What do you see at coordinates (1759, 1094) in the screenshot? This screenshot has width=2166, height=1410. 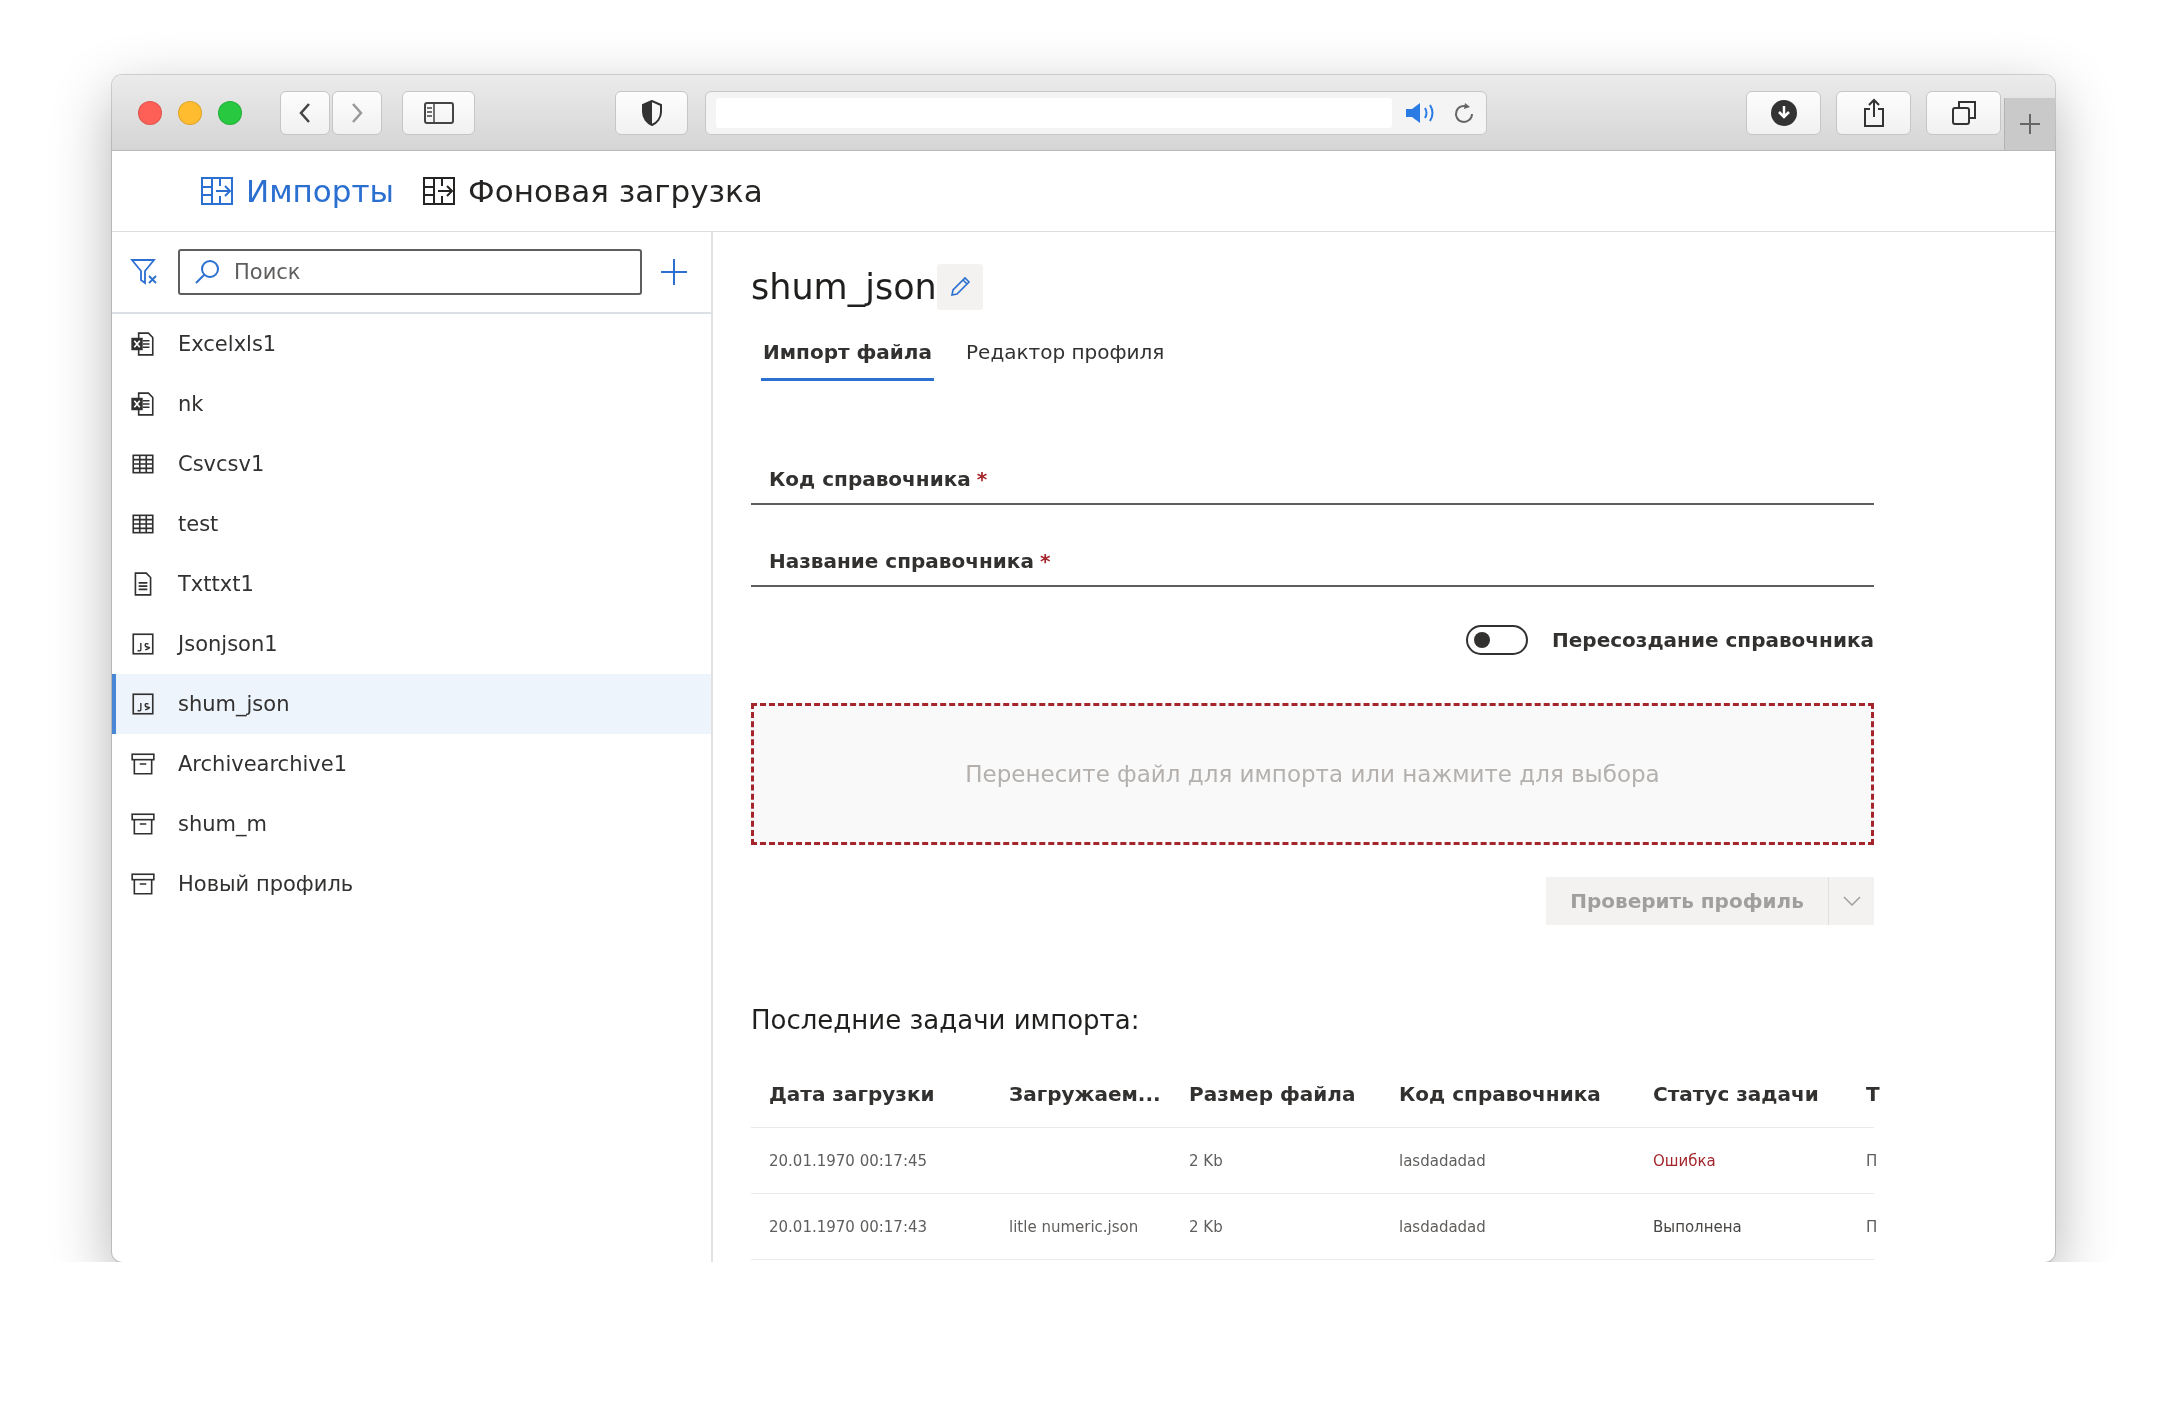 I see `column-header: Статус задачи` at bounding box center [1759, 1094].